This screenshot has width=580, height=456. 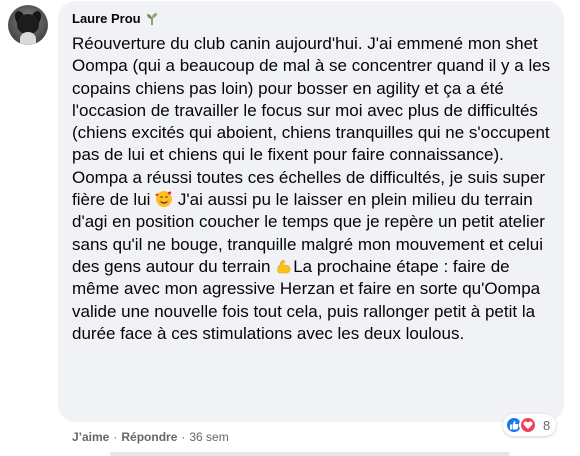 What do you see at coordinates (547, 425) in the screenshot?
I see `reaction-count: 8` at bounding box center [547, 425].